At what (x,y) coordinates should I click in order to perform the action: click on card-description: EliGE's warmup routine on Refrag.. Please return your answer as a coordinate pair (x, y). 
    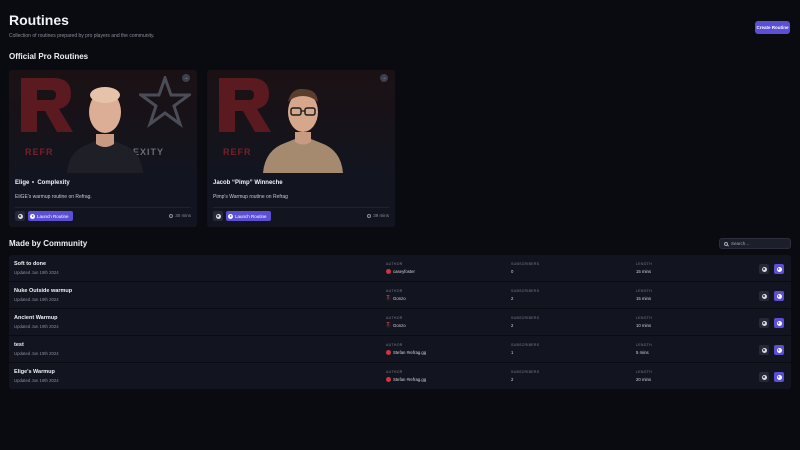
    Looking at the image, I should click on (53, 197).